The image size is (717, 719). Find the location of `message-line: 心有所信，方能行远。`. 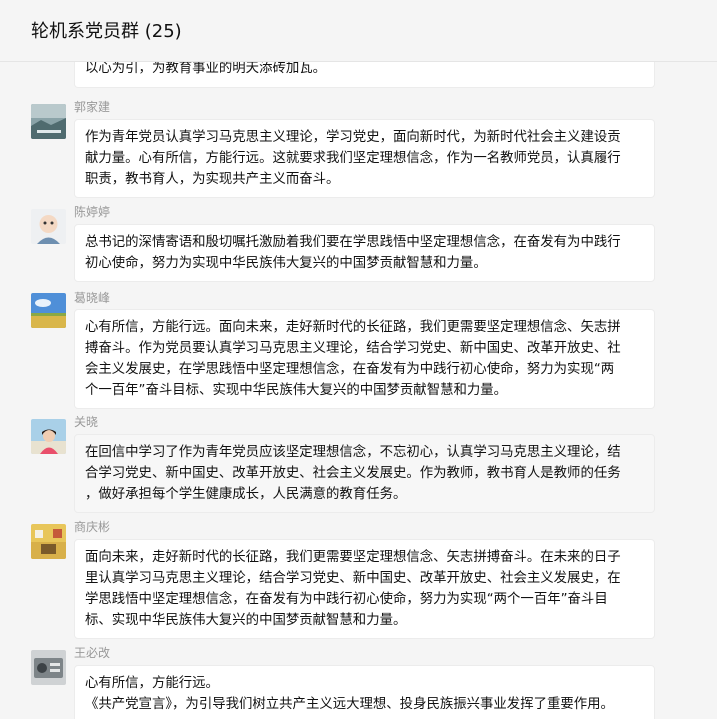

message-line: 心有所信，方能行远。 is located at coordinates (152, 683).